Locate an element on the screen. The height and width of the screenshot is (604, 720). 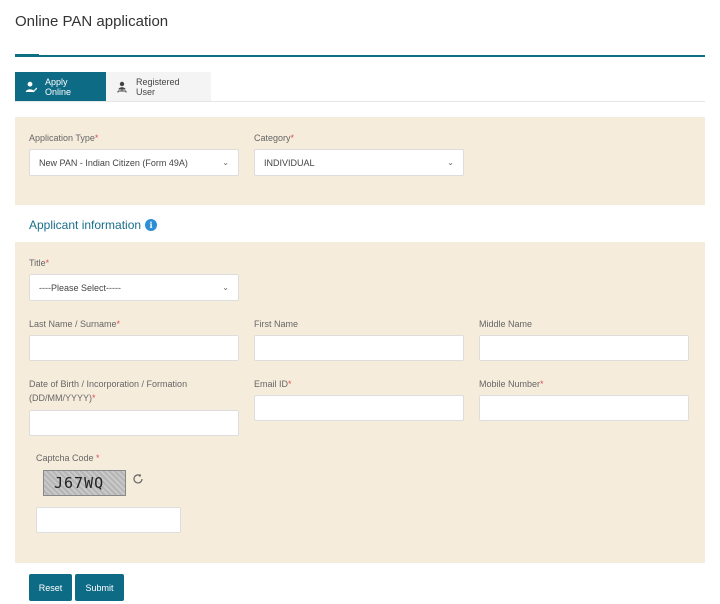
last-name-label: Last Name / Surname* is located at coordinates (75, 324).